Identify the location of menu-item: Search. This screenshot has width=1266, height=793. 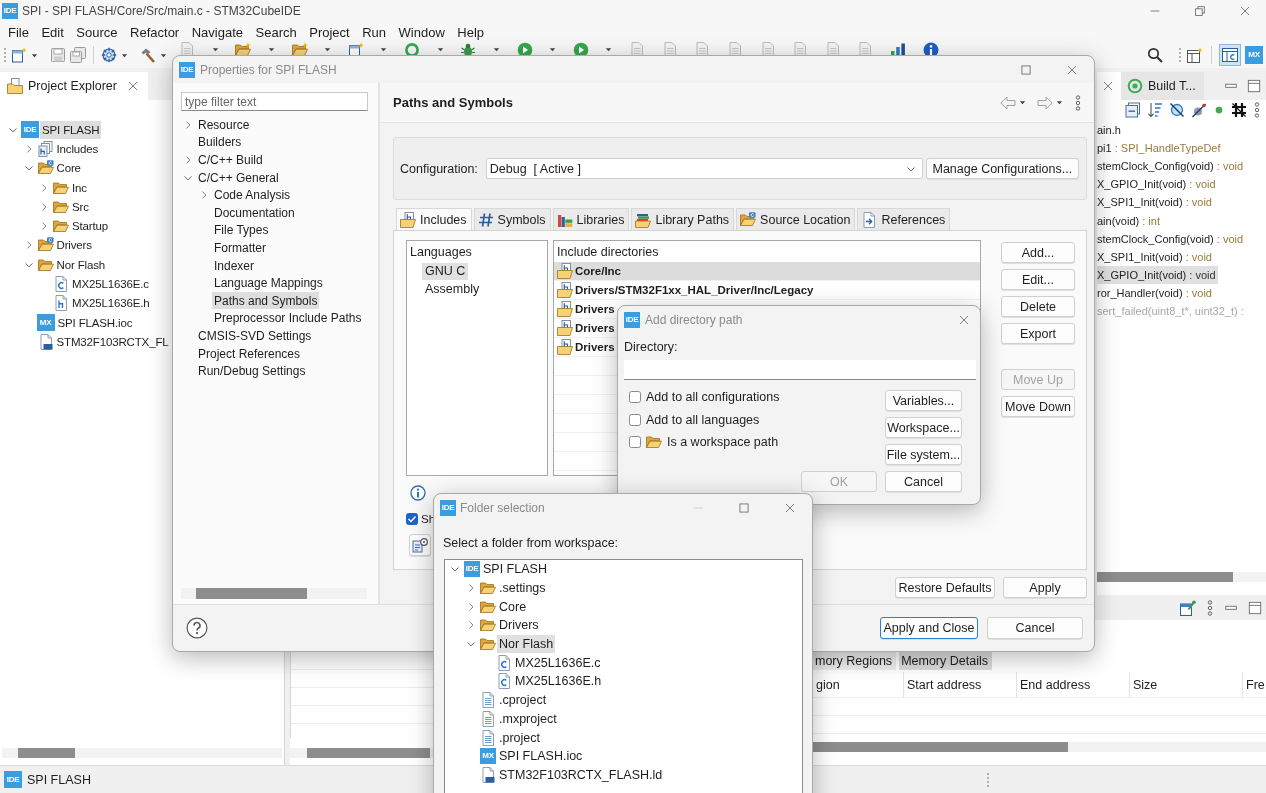
(276, 32).